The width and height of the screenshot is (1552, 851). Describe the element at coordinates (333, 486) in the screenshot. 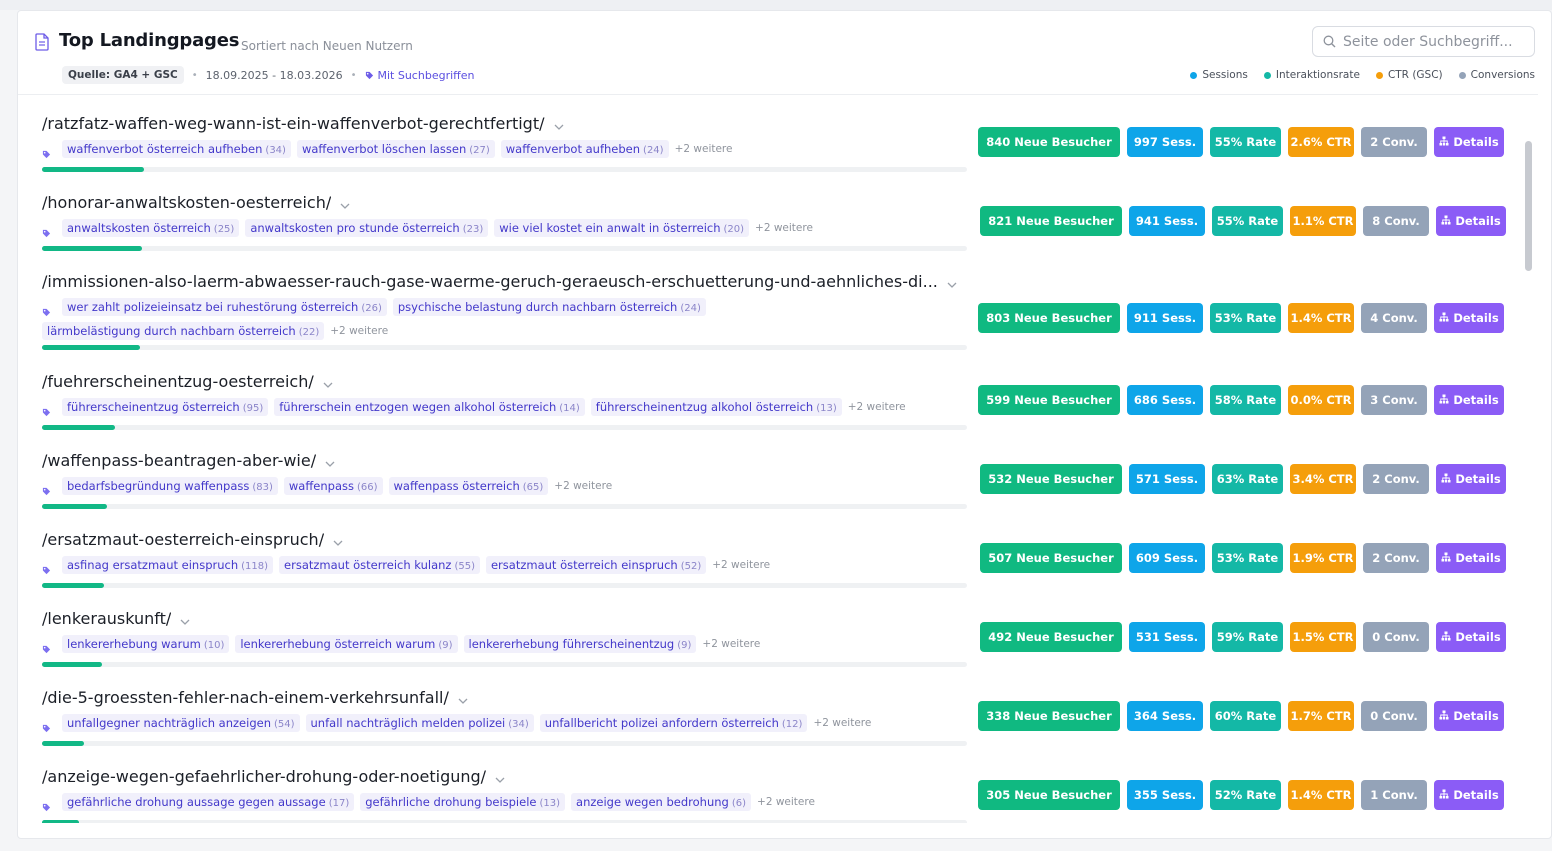

I see `keyword-chip: waffenpass (66)` at that location.